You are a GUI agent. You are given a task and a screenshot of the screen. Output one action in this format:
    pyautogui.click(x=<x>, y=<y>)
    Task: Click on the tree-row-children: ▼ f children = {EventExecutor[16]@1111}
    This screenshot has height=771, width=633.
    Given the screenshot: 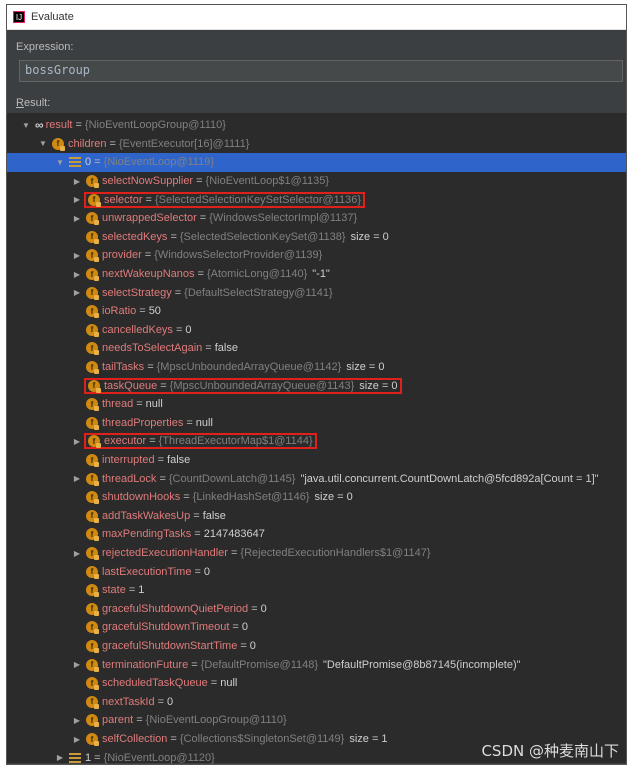 What is the action you would take?
    pyautogui.click(x=316, y=144)
    